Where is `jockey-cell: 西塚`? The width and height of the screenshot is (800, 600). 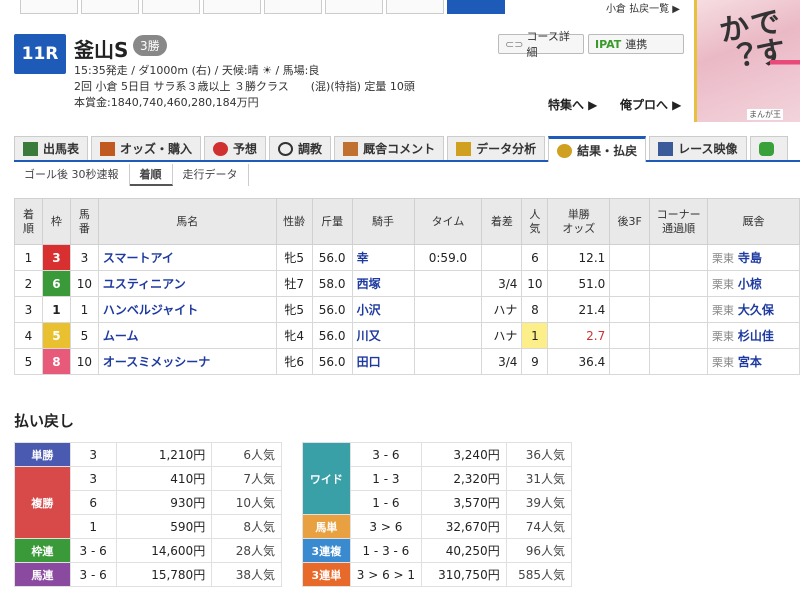
jockey-cell: 西塚 is located at coordinates (383, 283).